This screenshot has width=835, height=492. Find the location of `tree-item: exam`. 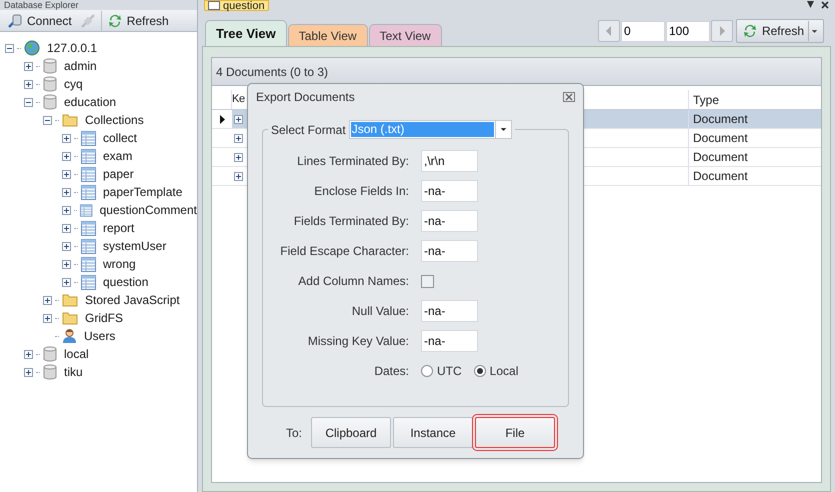

tree-item: exam is located at coordinates (117, 156).